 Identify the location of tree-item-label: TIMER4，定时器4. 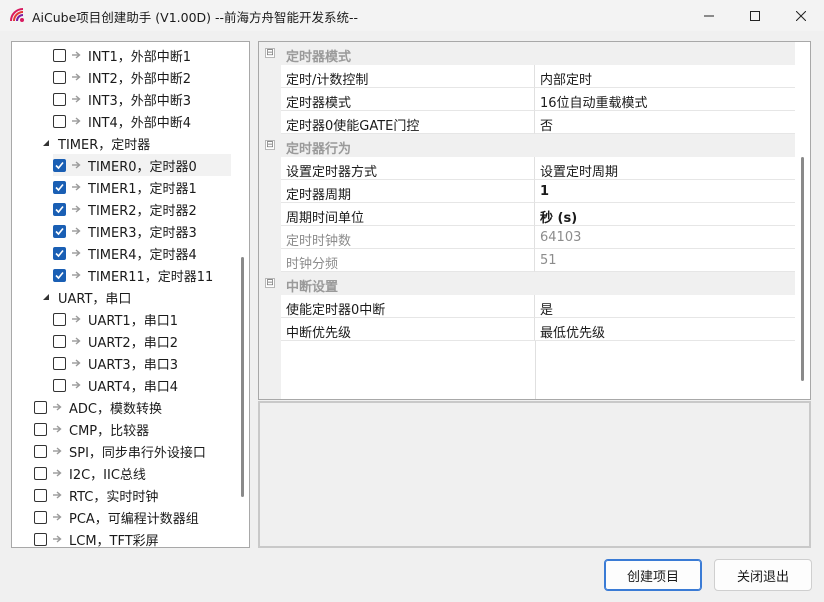
(142, 255).